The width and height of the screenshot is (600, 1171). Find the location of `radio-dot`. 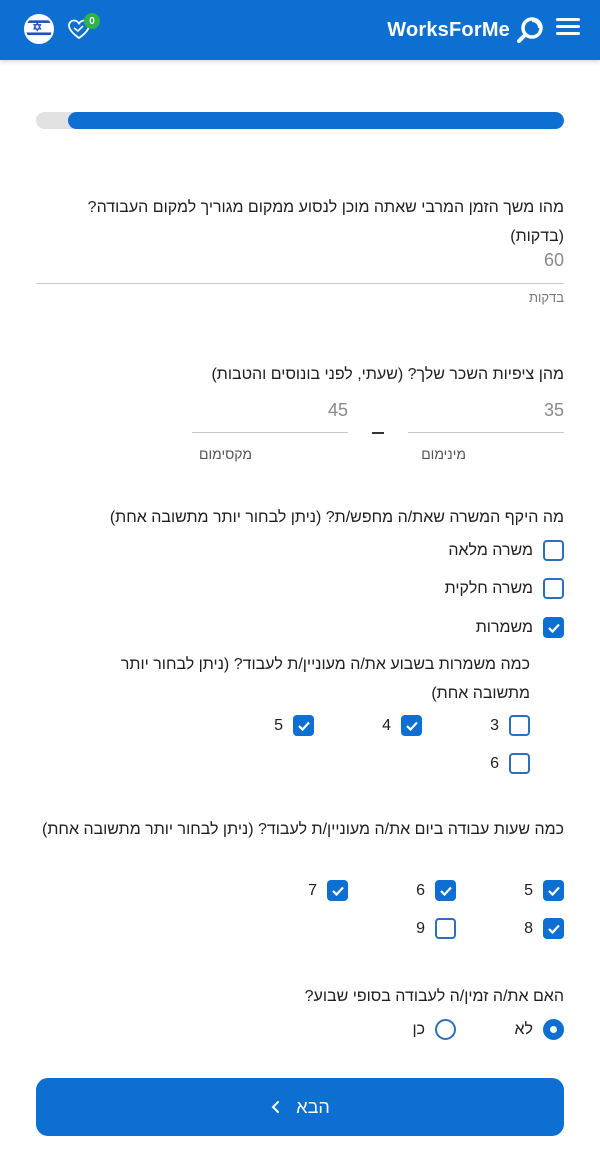

radio-dot is located at coordinates (553, 1029).